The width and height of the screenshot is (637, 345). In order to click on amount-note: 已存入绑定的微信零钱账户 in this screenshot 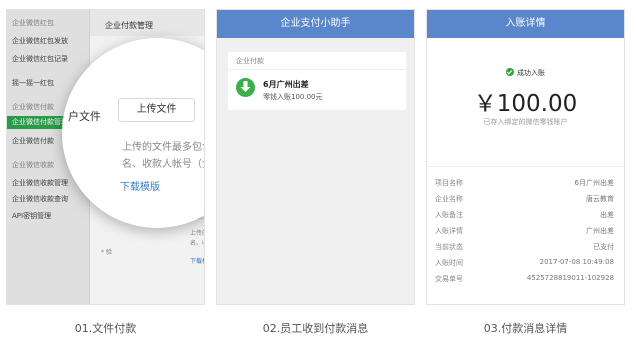, I will do `click(525, 122)`.